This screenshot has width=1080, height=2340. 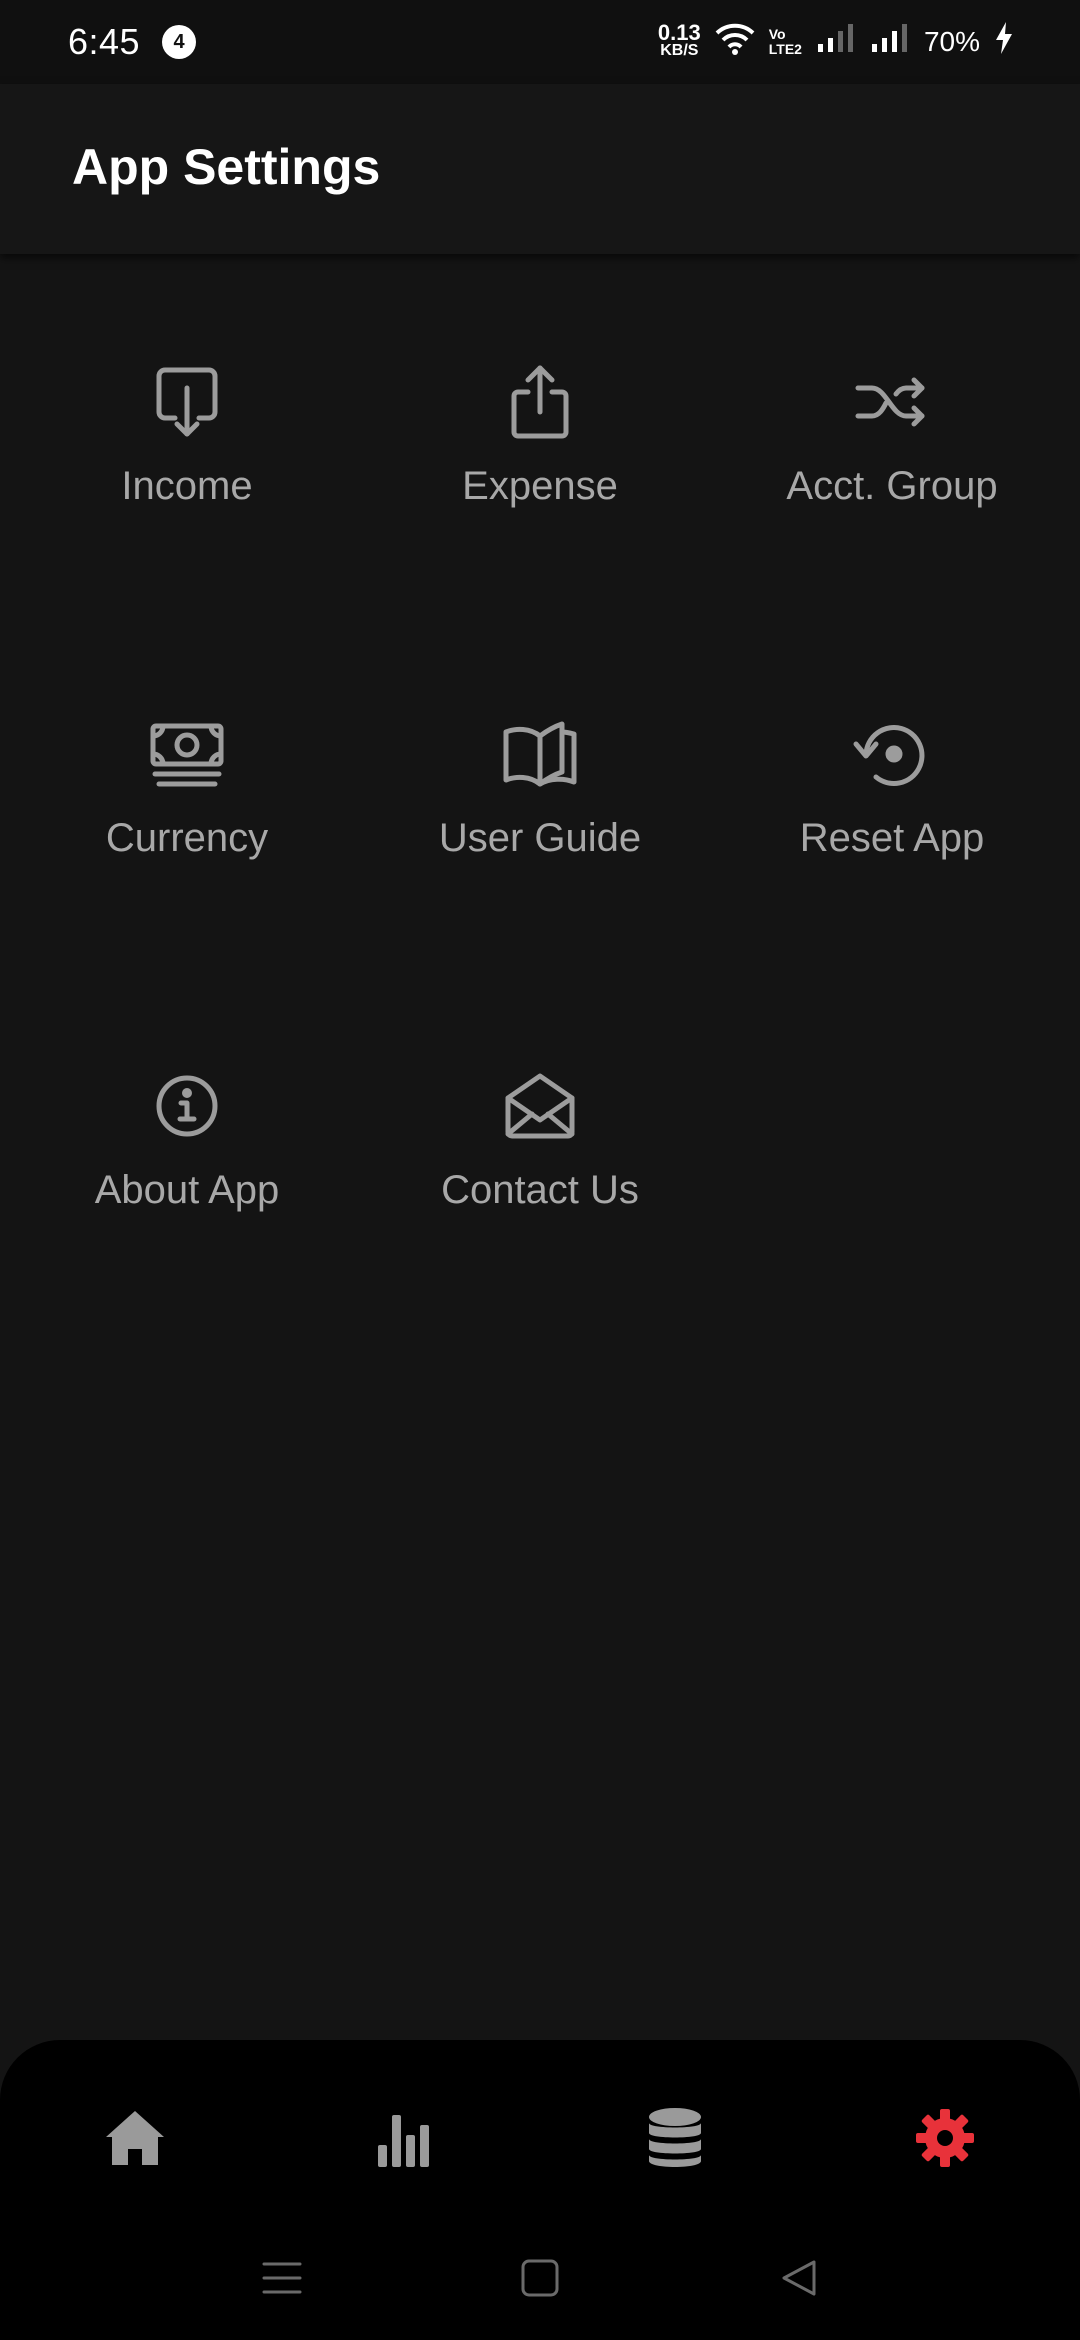 What do you see at coordinates (187, 814) in the screenshot?
I see `settings-item-currency: Currency` at bounding box center [187, 814].